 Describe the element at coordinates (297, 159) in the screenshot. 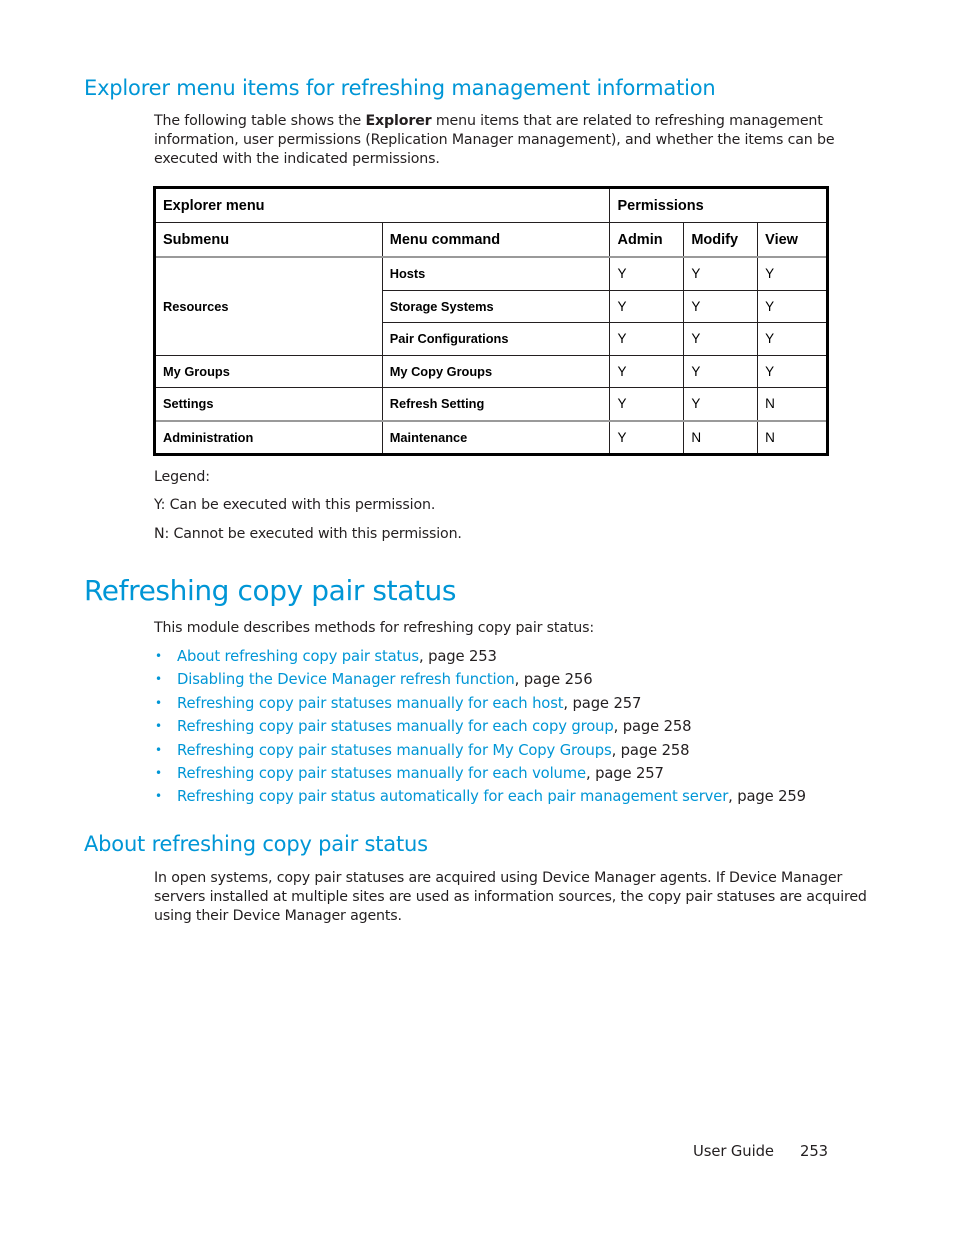

I see `intro-text-4: executed with the indicated permissions.` at that location.